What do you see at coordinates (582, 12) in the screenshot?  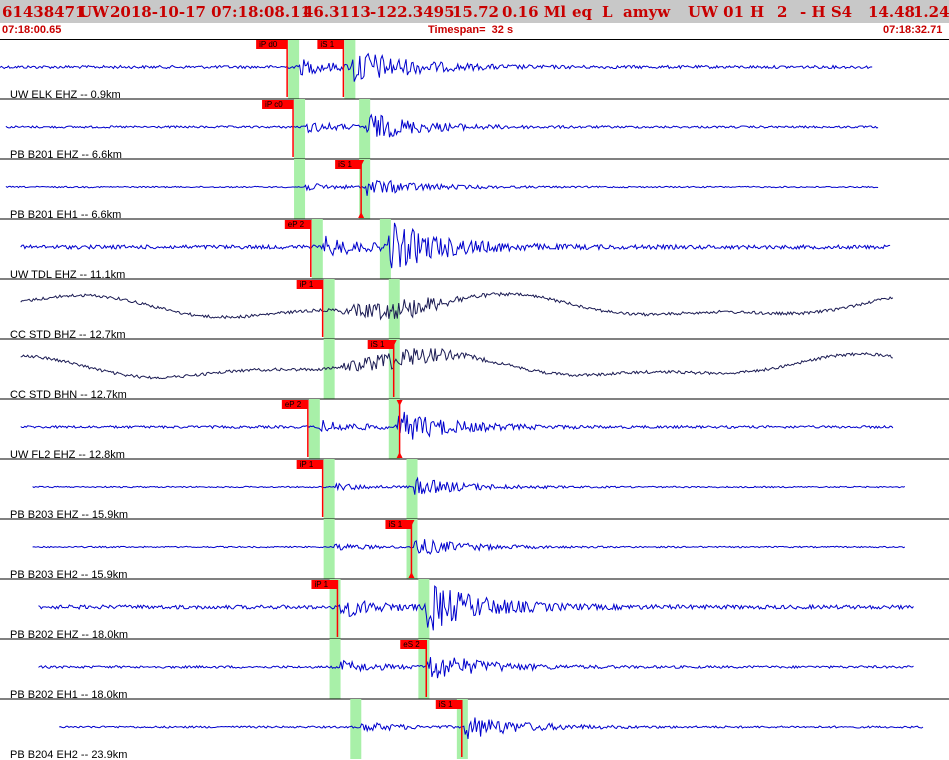 I see `event-type: eq` at bounding box center [582, 12].